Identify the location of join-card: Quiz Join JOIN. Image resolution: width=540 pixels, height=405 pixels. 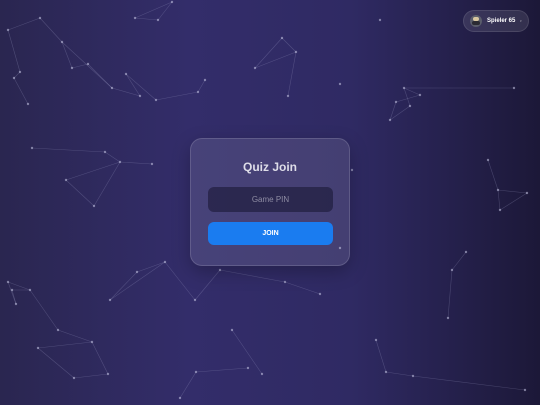
(270, 202).